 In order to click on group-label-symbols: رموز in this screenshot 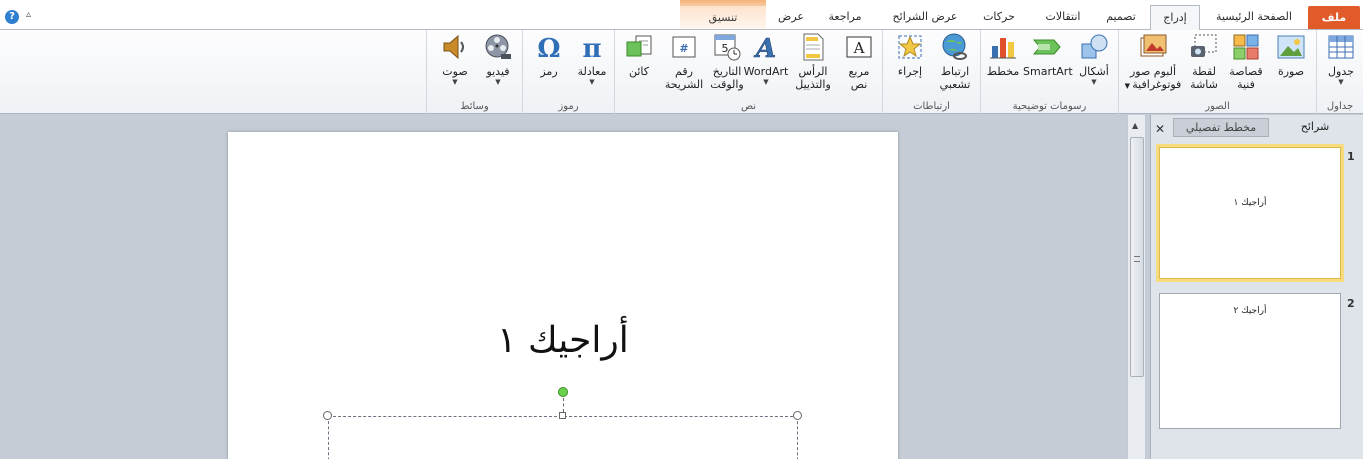, I will do `click(568, 106)`.